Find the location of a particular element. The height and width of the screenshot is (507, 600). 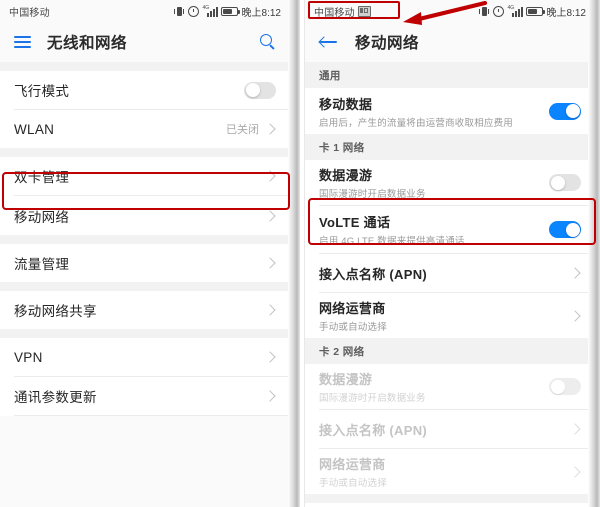

mobile-data-switch is located at coordinates (565, 111).